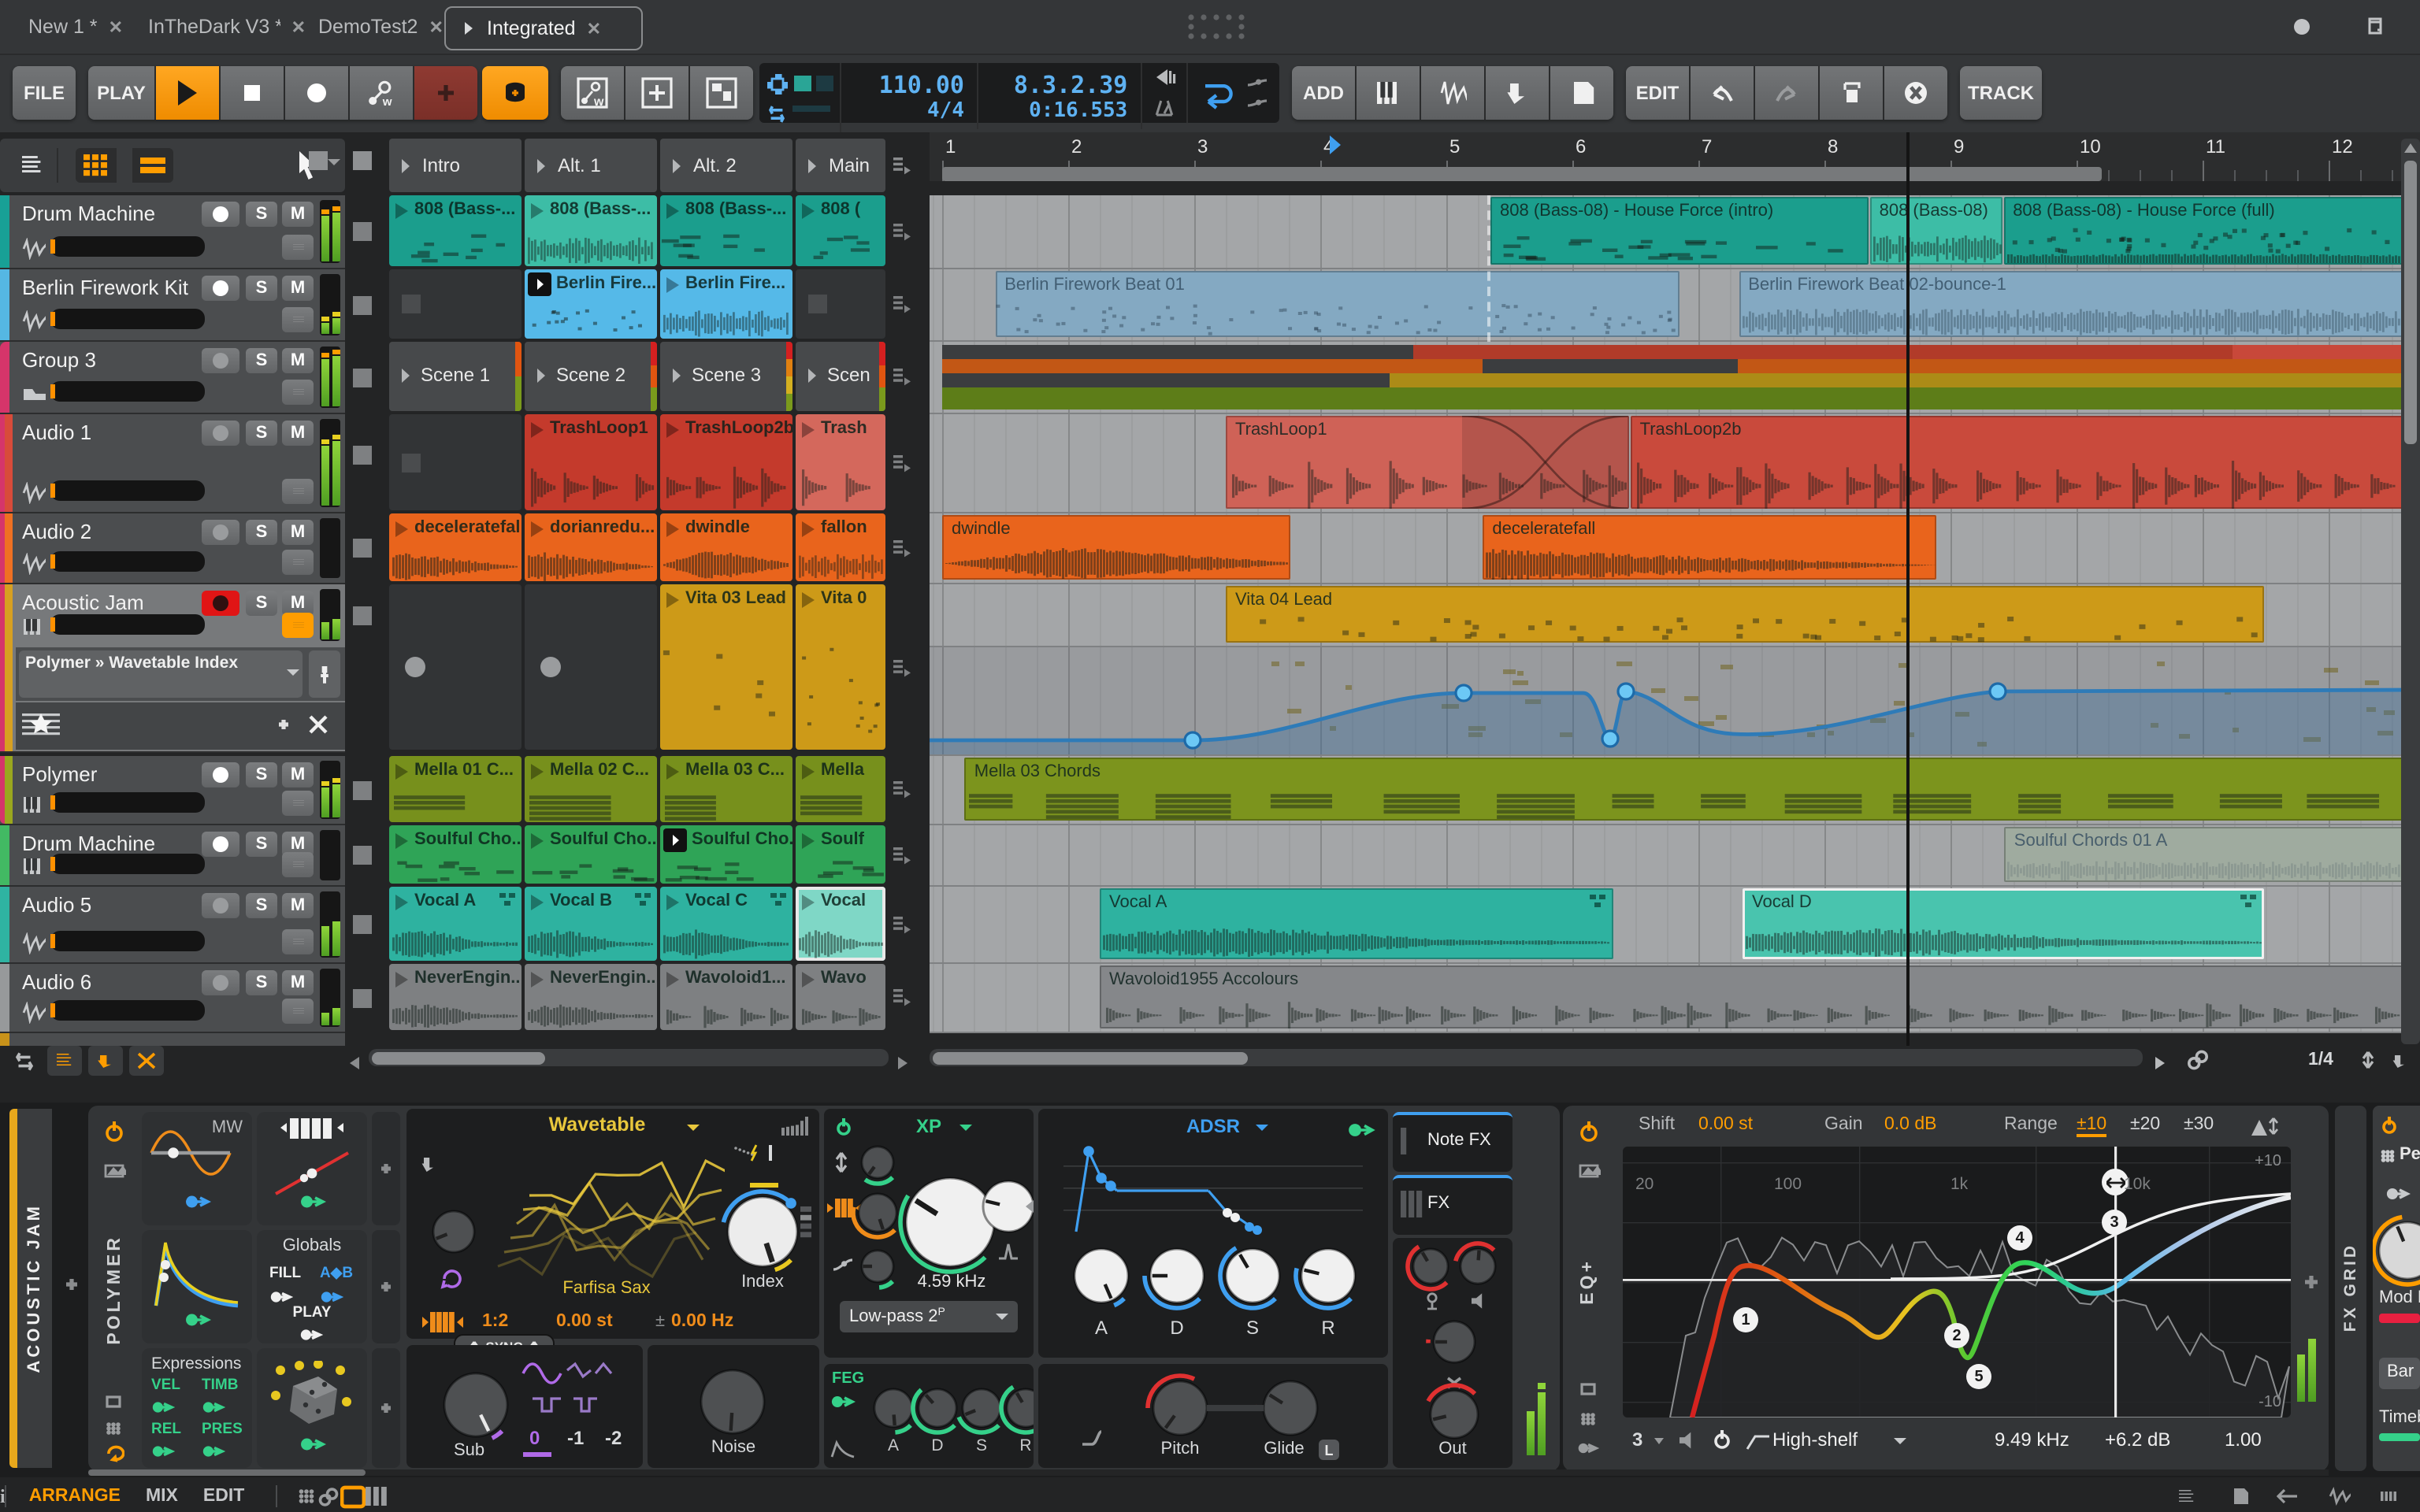 This screenshot has width=2420, height=1512. I want to click on mix-knob, so click(1454, 1342).